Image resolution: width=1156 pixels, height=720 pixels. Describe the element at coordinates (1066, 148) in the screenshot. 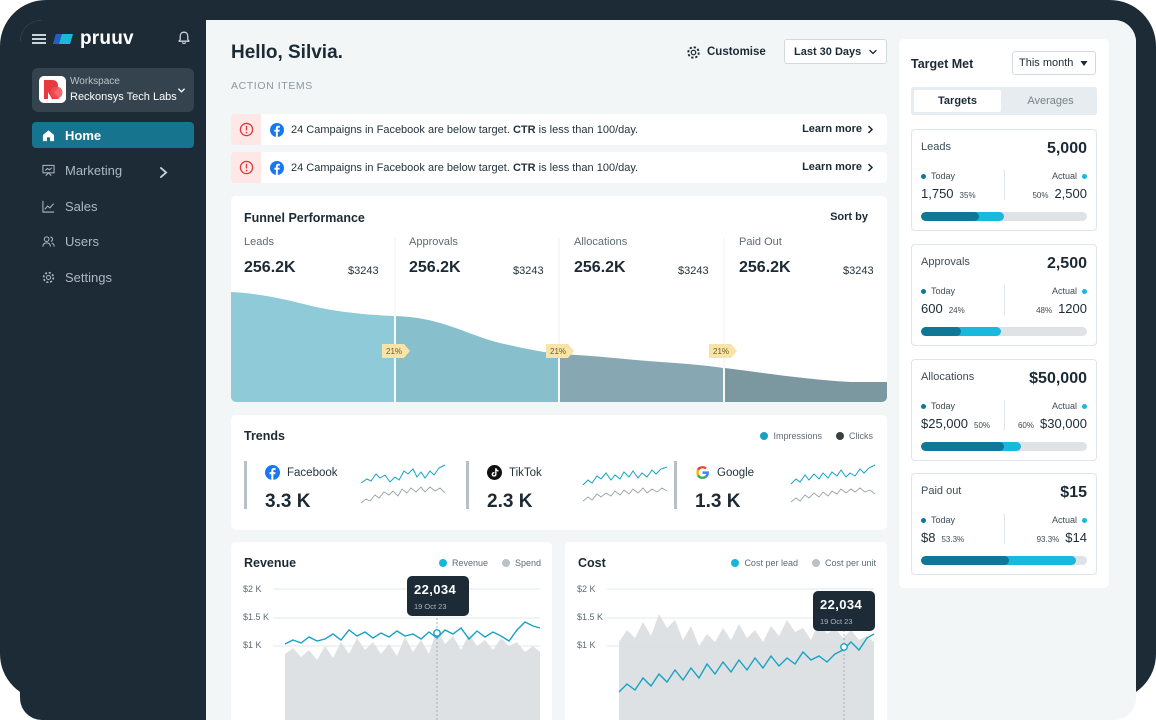

I see `target-total: 5,000` at that location.